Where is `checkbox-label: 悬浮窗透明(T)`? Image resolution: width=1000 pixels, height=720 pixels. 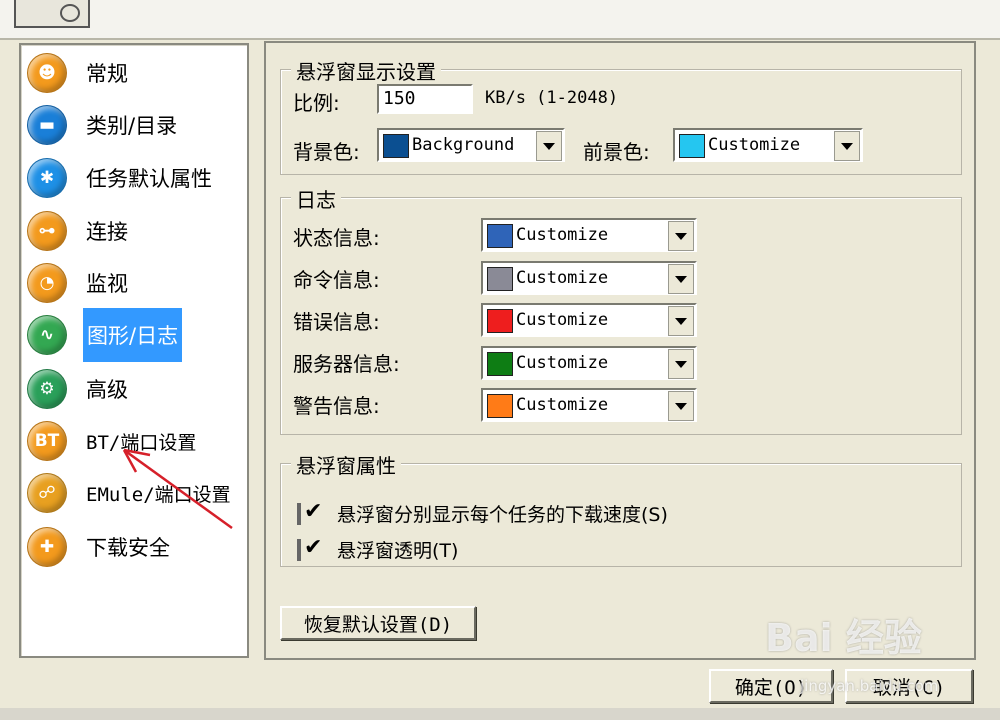
checkbox-label: 悬浮窗透明(T) is located at coordinates (398, 551).